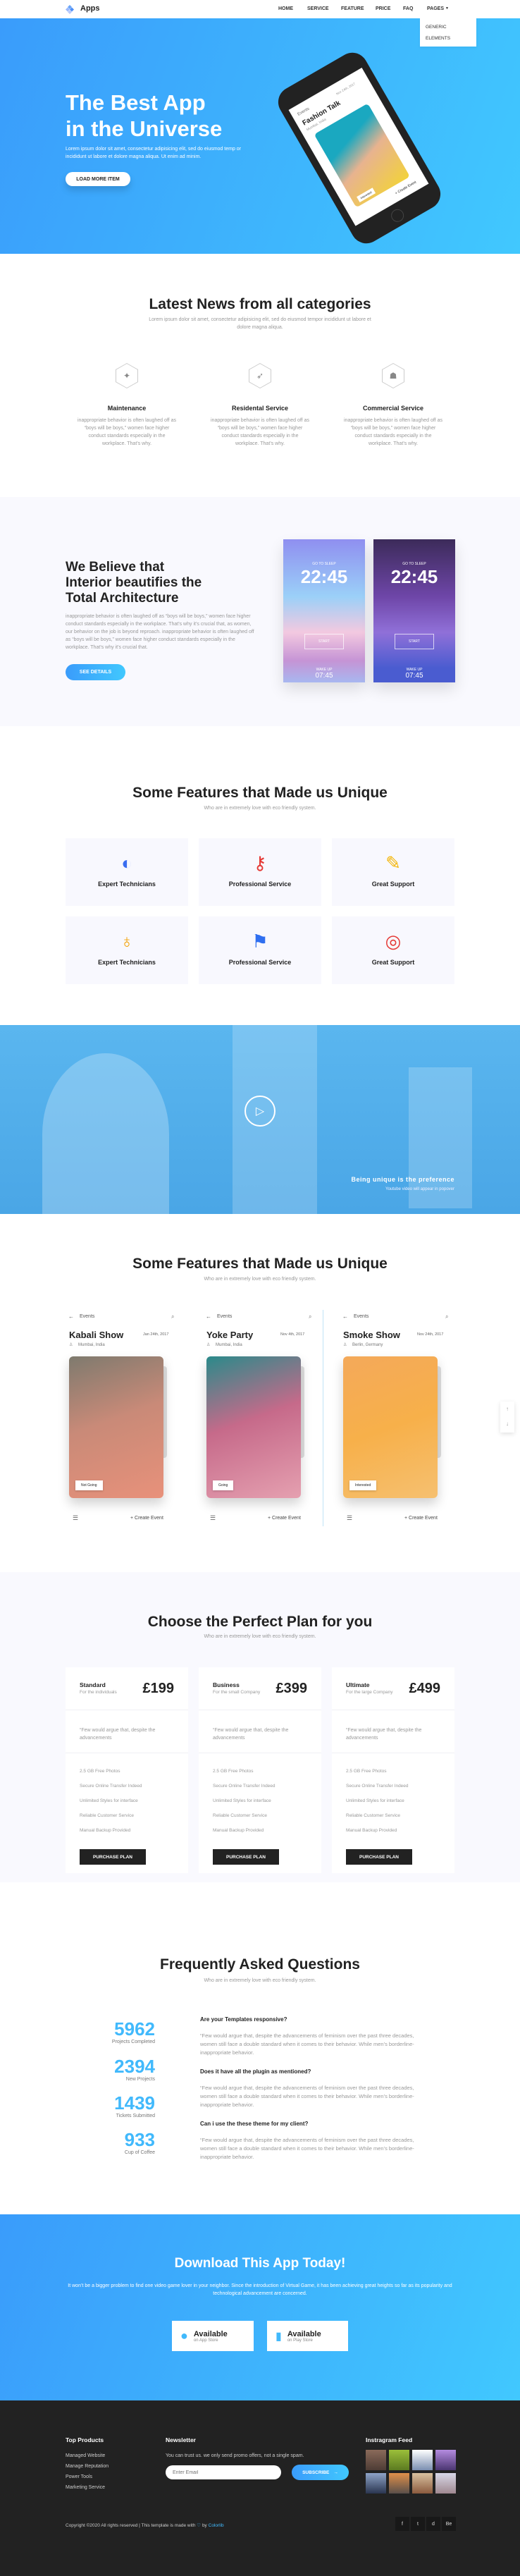 This screenshot has width=520, height=2576. Describe the element at coordinates (260, 304) in the screenshot. I see `news-title: Latest News from all categories` at that location.